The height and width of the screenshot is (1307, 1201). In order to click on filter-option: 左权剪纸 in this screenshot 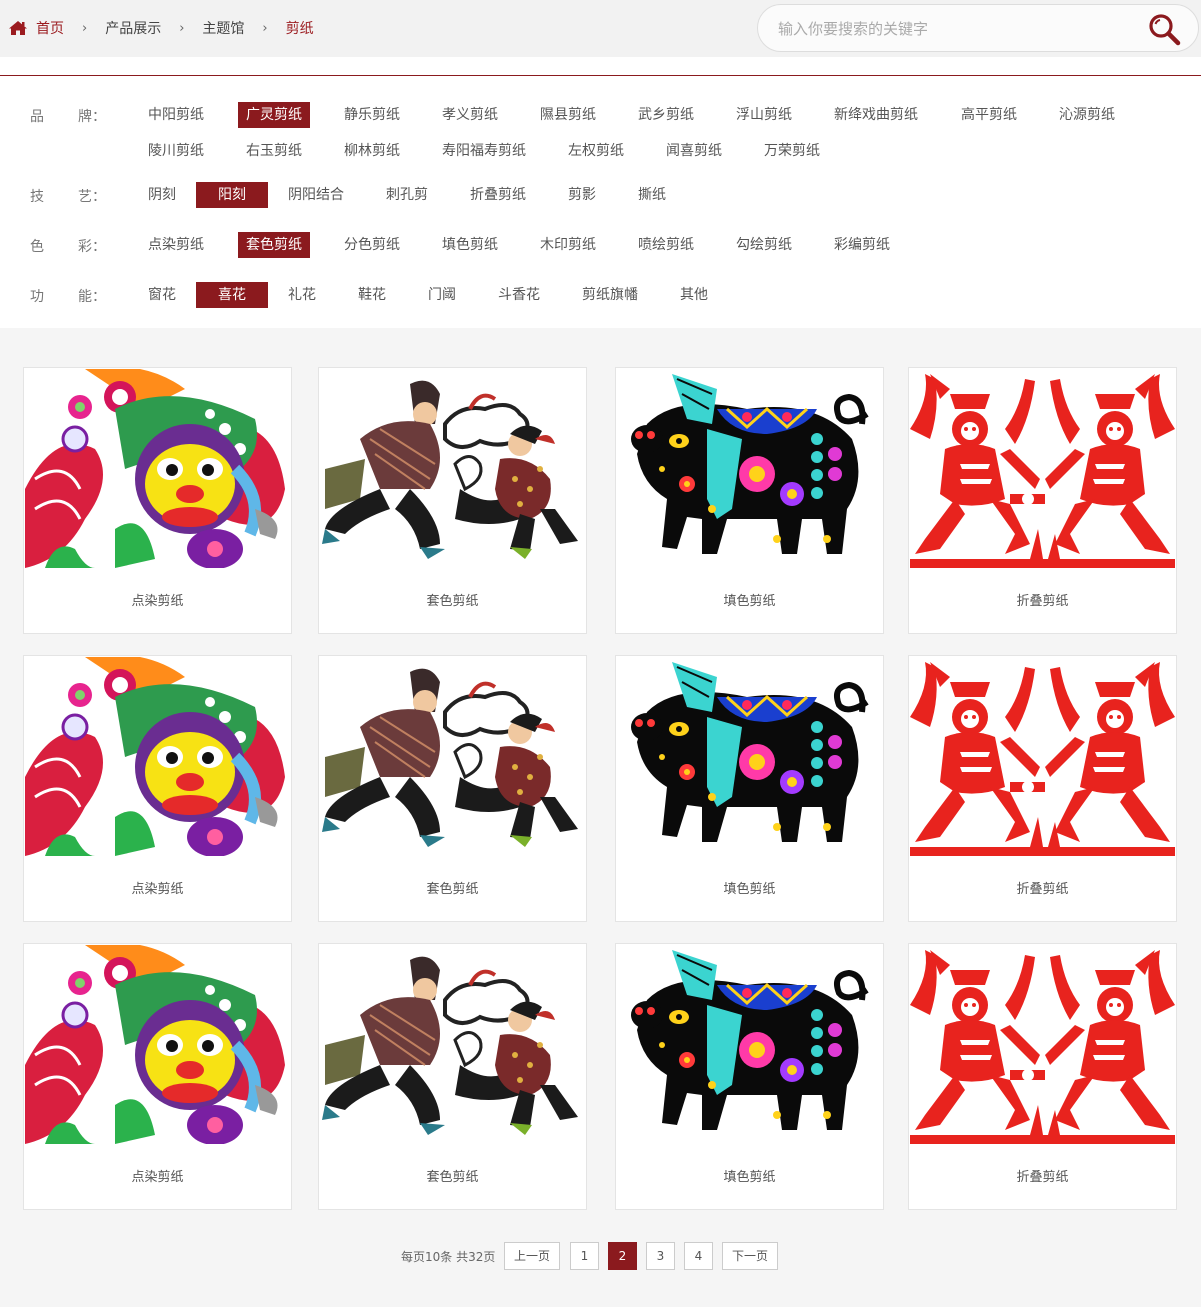, I will do `click(596, 151)`.